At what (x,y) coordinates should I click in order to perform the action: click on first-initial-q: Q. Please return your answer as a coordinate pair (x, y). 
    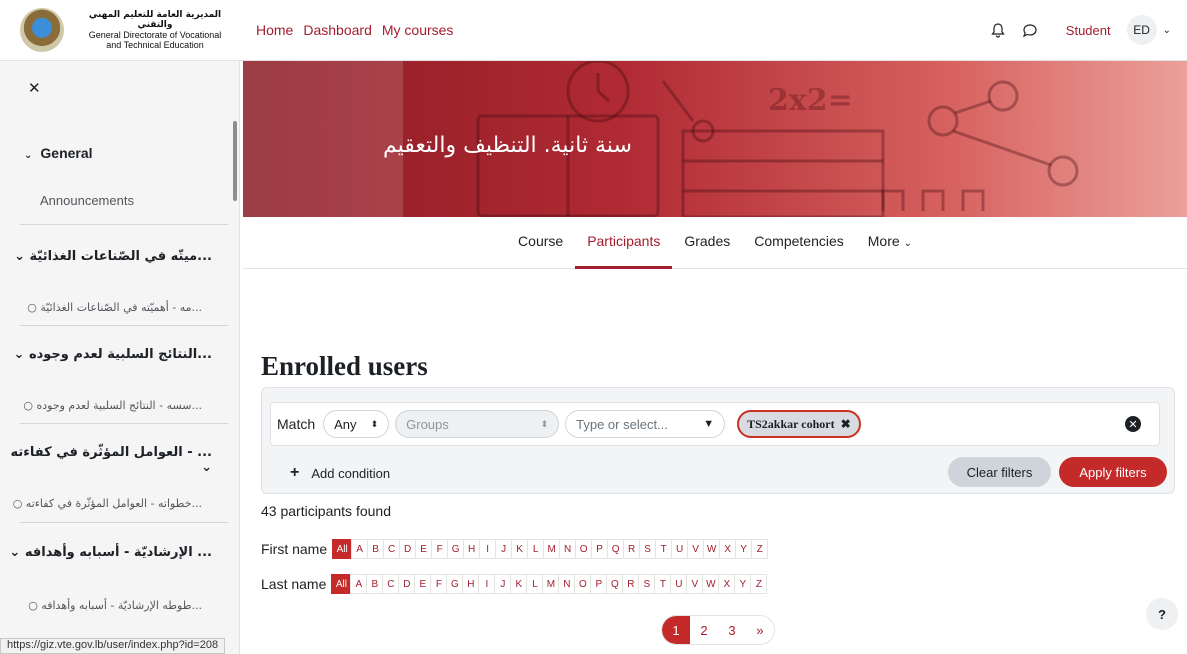
    Looking at the image, I should click on (616, 549).